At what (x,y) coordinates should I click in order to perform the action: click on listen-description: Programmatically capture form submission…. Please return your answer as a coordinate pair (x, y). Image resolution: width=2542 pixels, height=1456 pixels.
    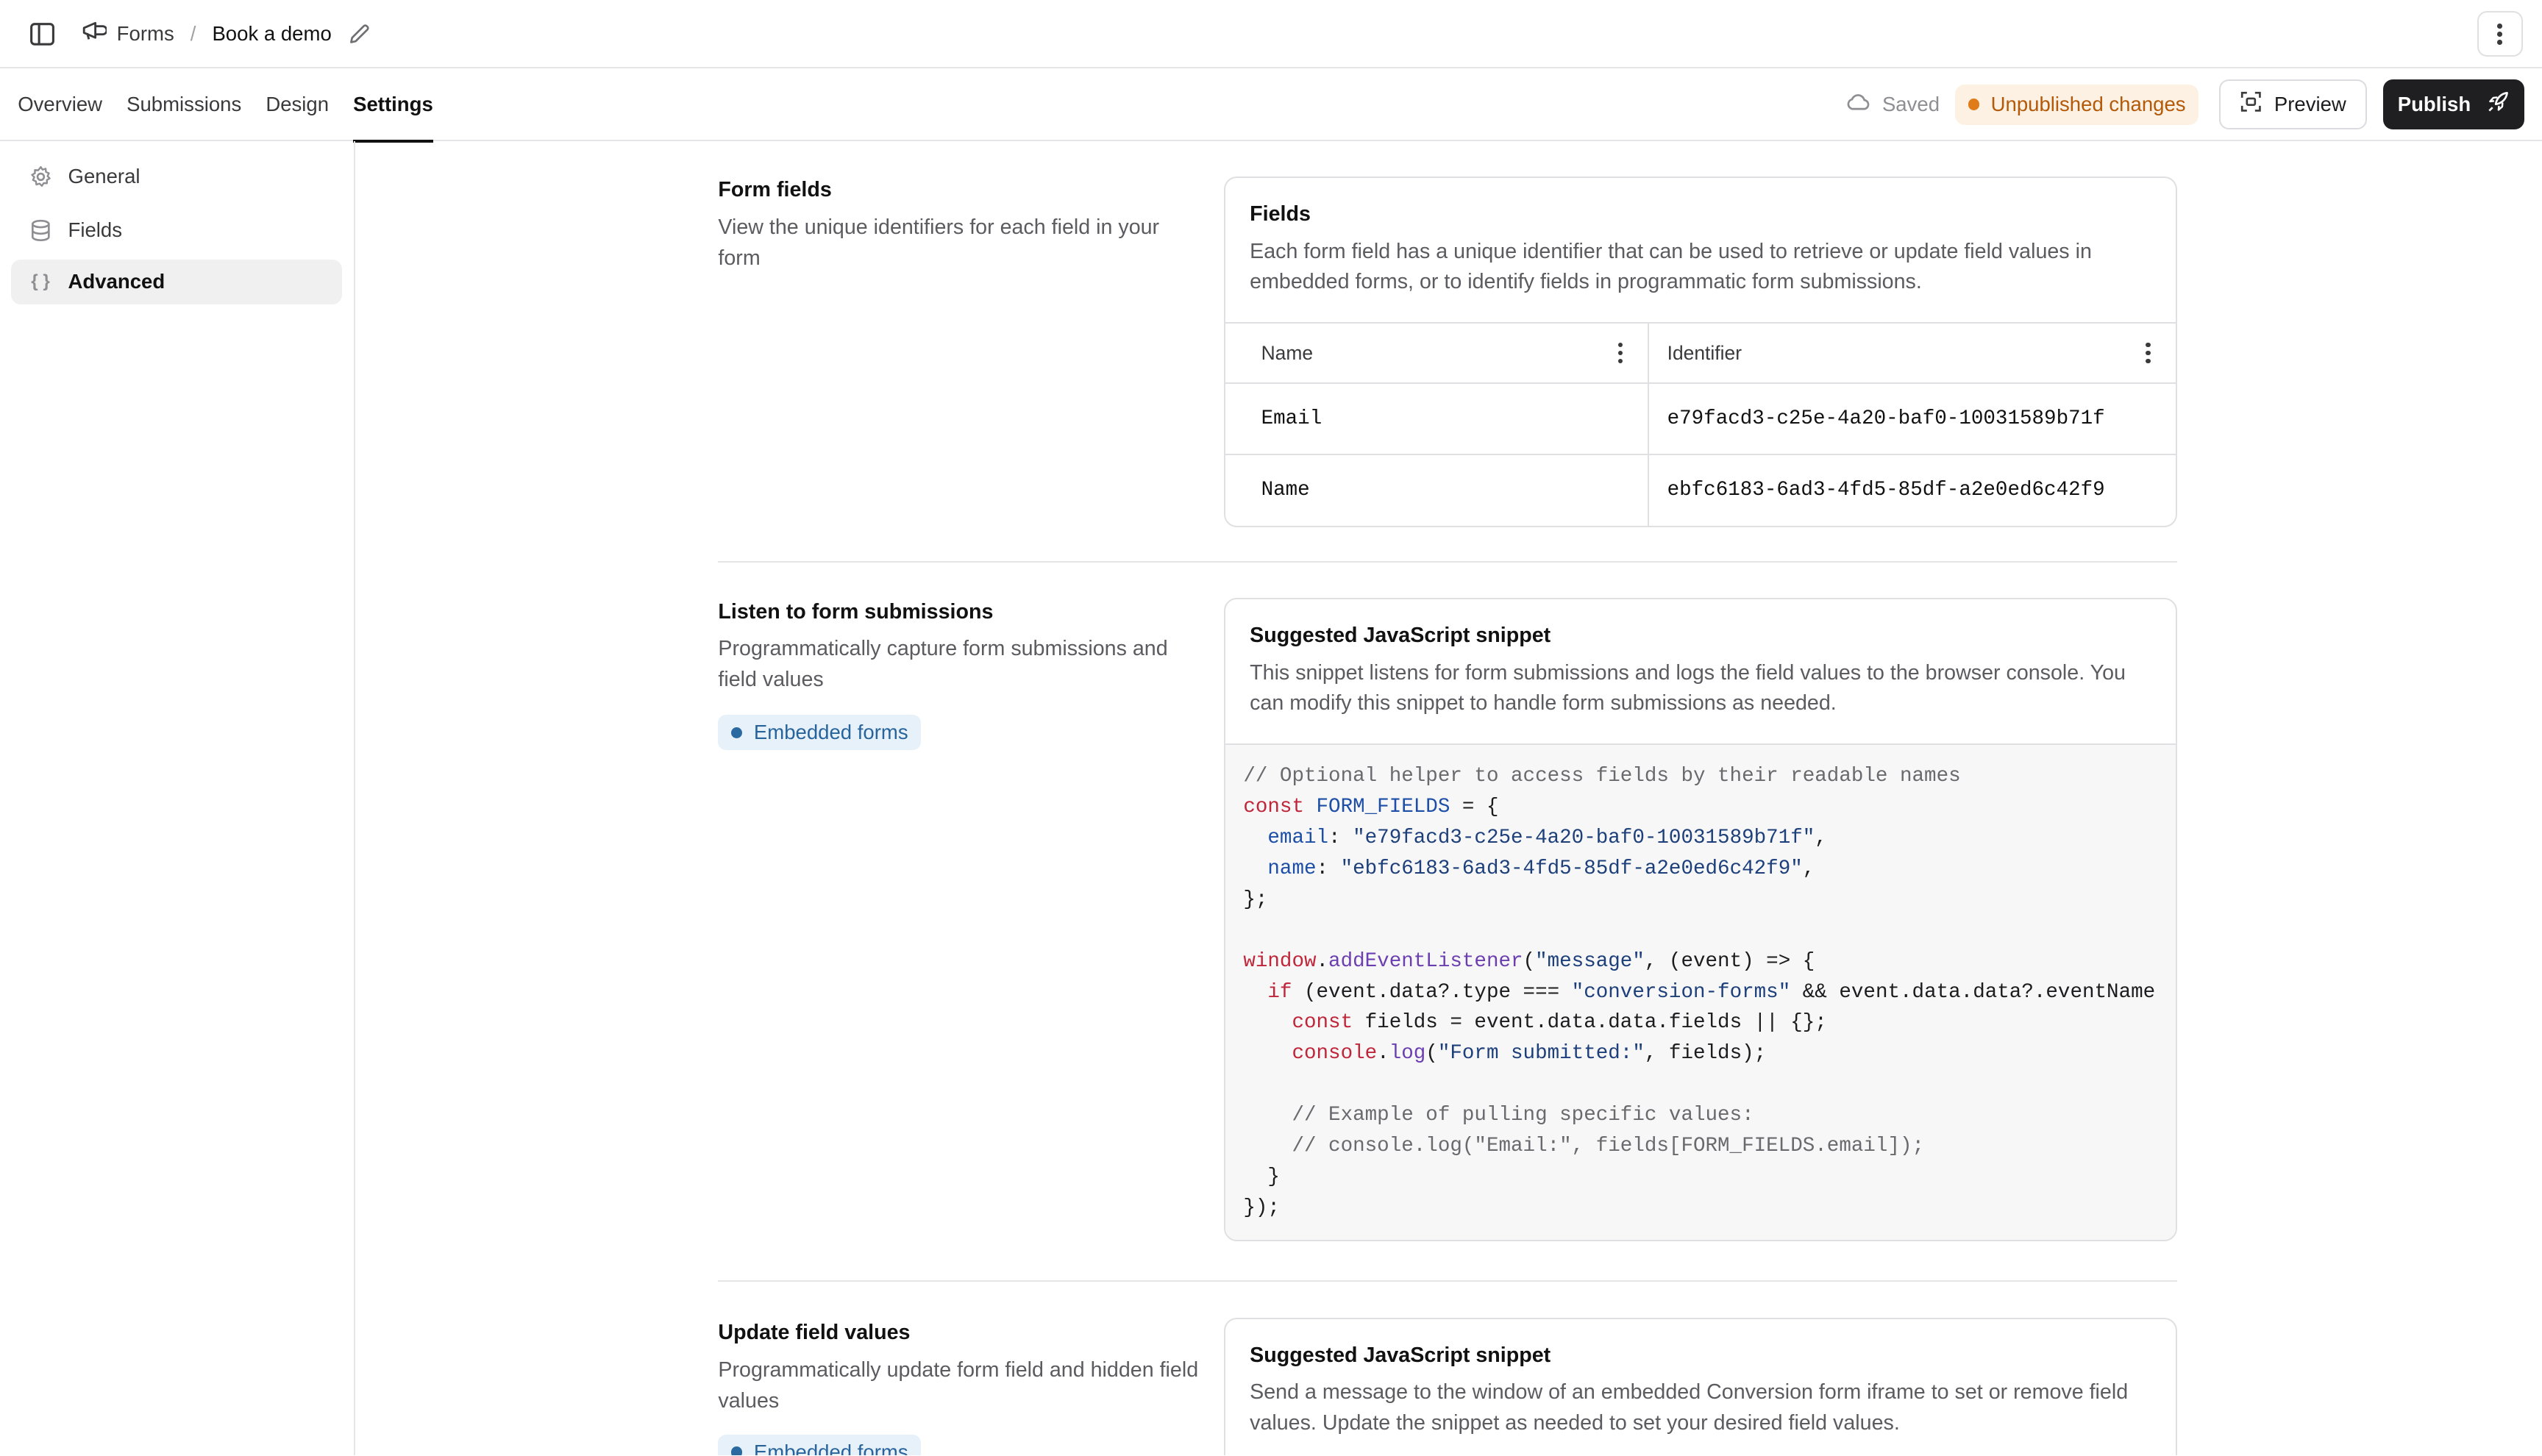
    Looking at the image, I should click on (943, 663).